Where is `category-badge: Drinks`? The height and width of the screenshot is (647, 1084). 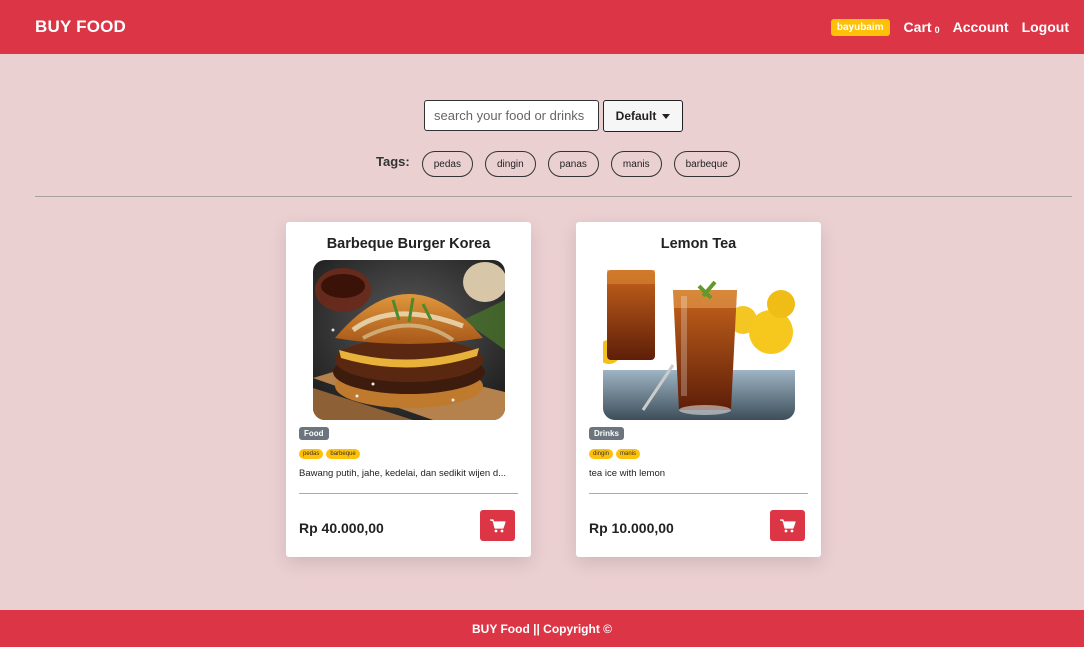
category-badge: Drinks is located at coordinates (606, 433).